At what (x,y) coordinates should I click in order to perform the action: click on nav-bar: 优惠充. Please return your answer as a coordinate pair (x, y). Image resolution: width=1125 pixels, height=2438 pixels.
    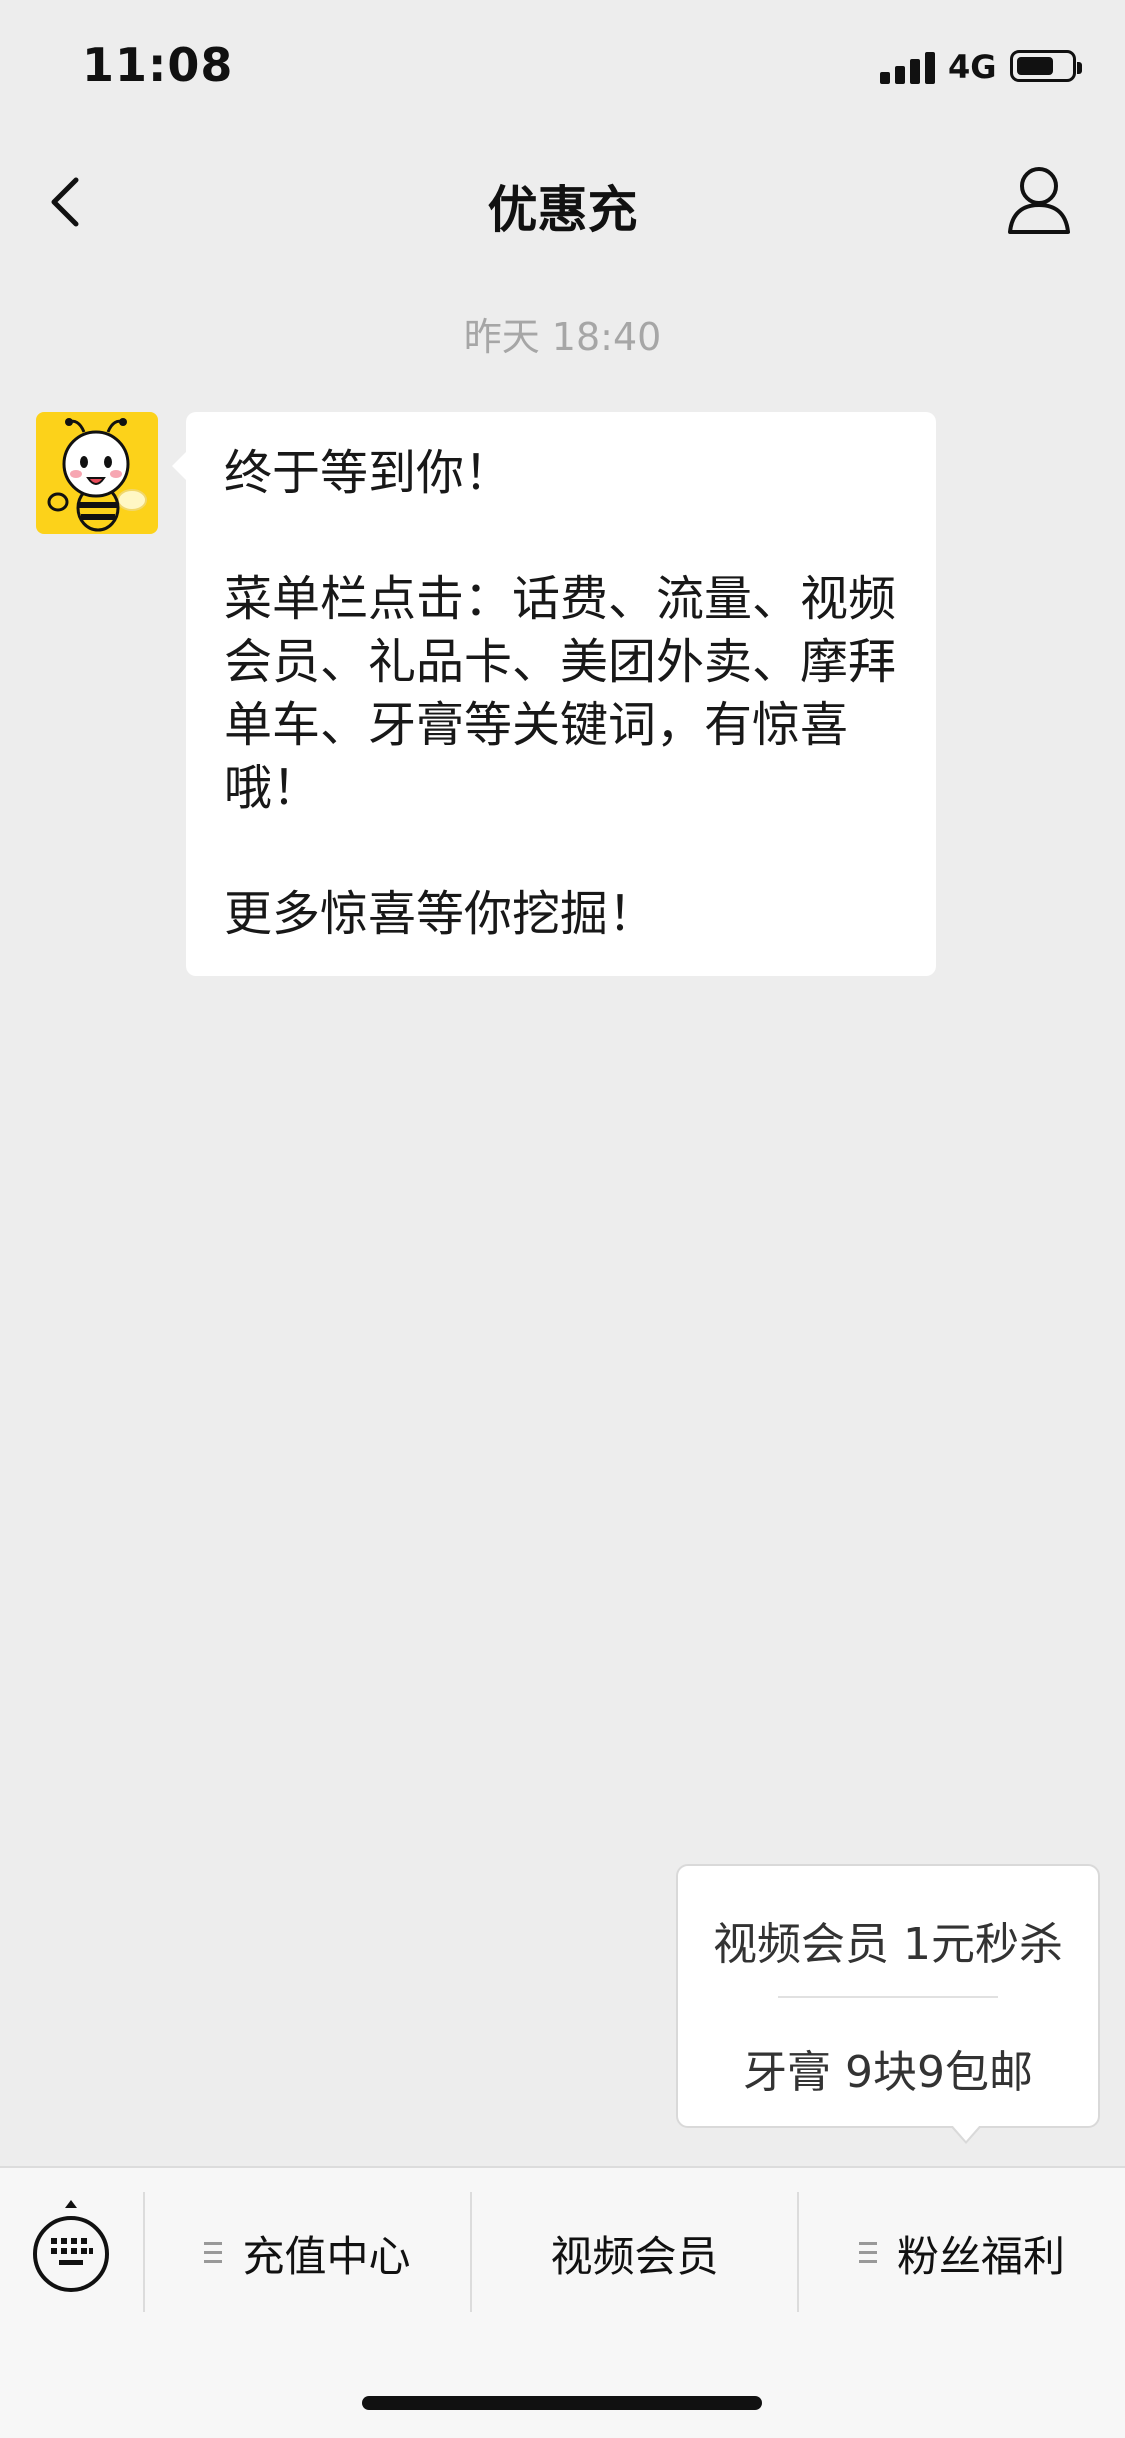
    Looking at the image, I should click on (562, 200).